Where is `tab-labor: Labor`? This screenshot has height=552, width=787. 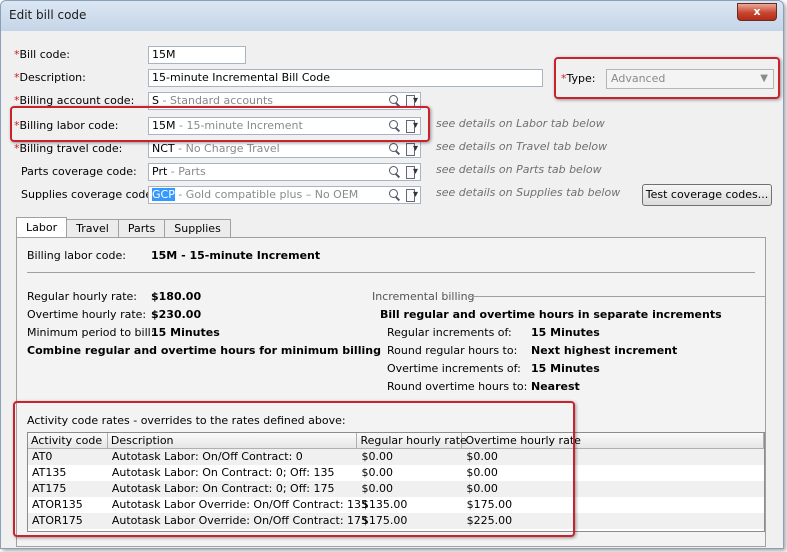
tab-labor: Labor is located at coordinates (42, 227).